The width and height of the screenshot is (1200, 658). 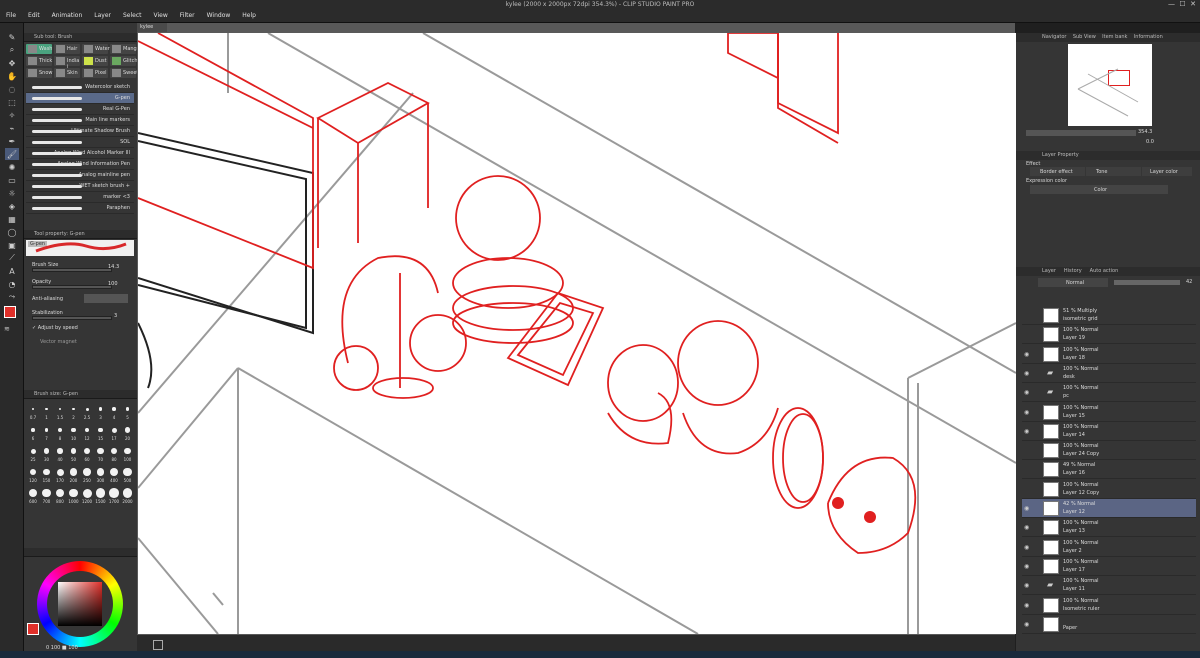 What do you see at coordinates (132, 14) in the screenshot?
I see `menu-select: Select` at bounding box center [132, 14].